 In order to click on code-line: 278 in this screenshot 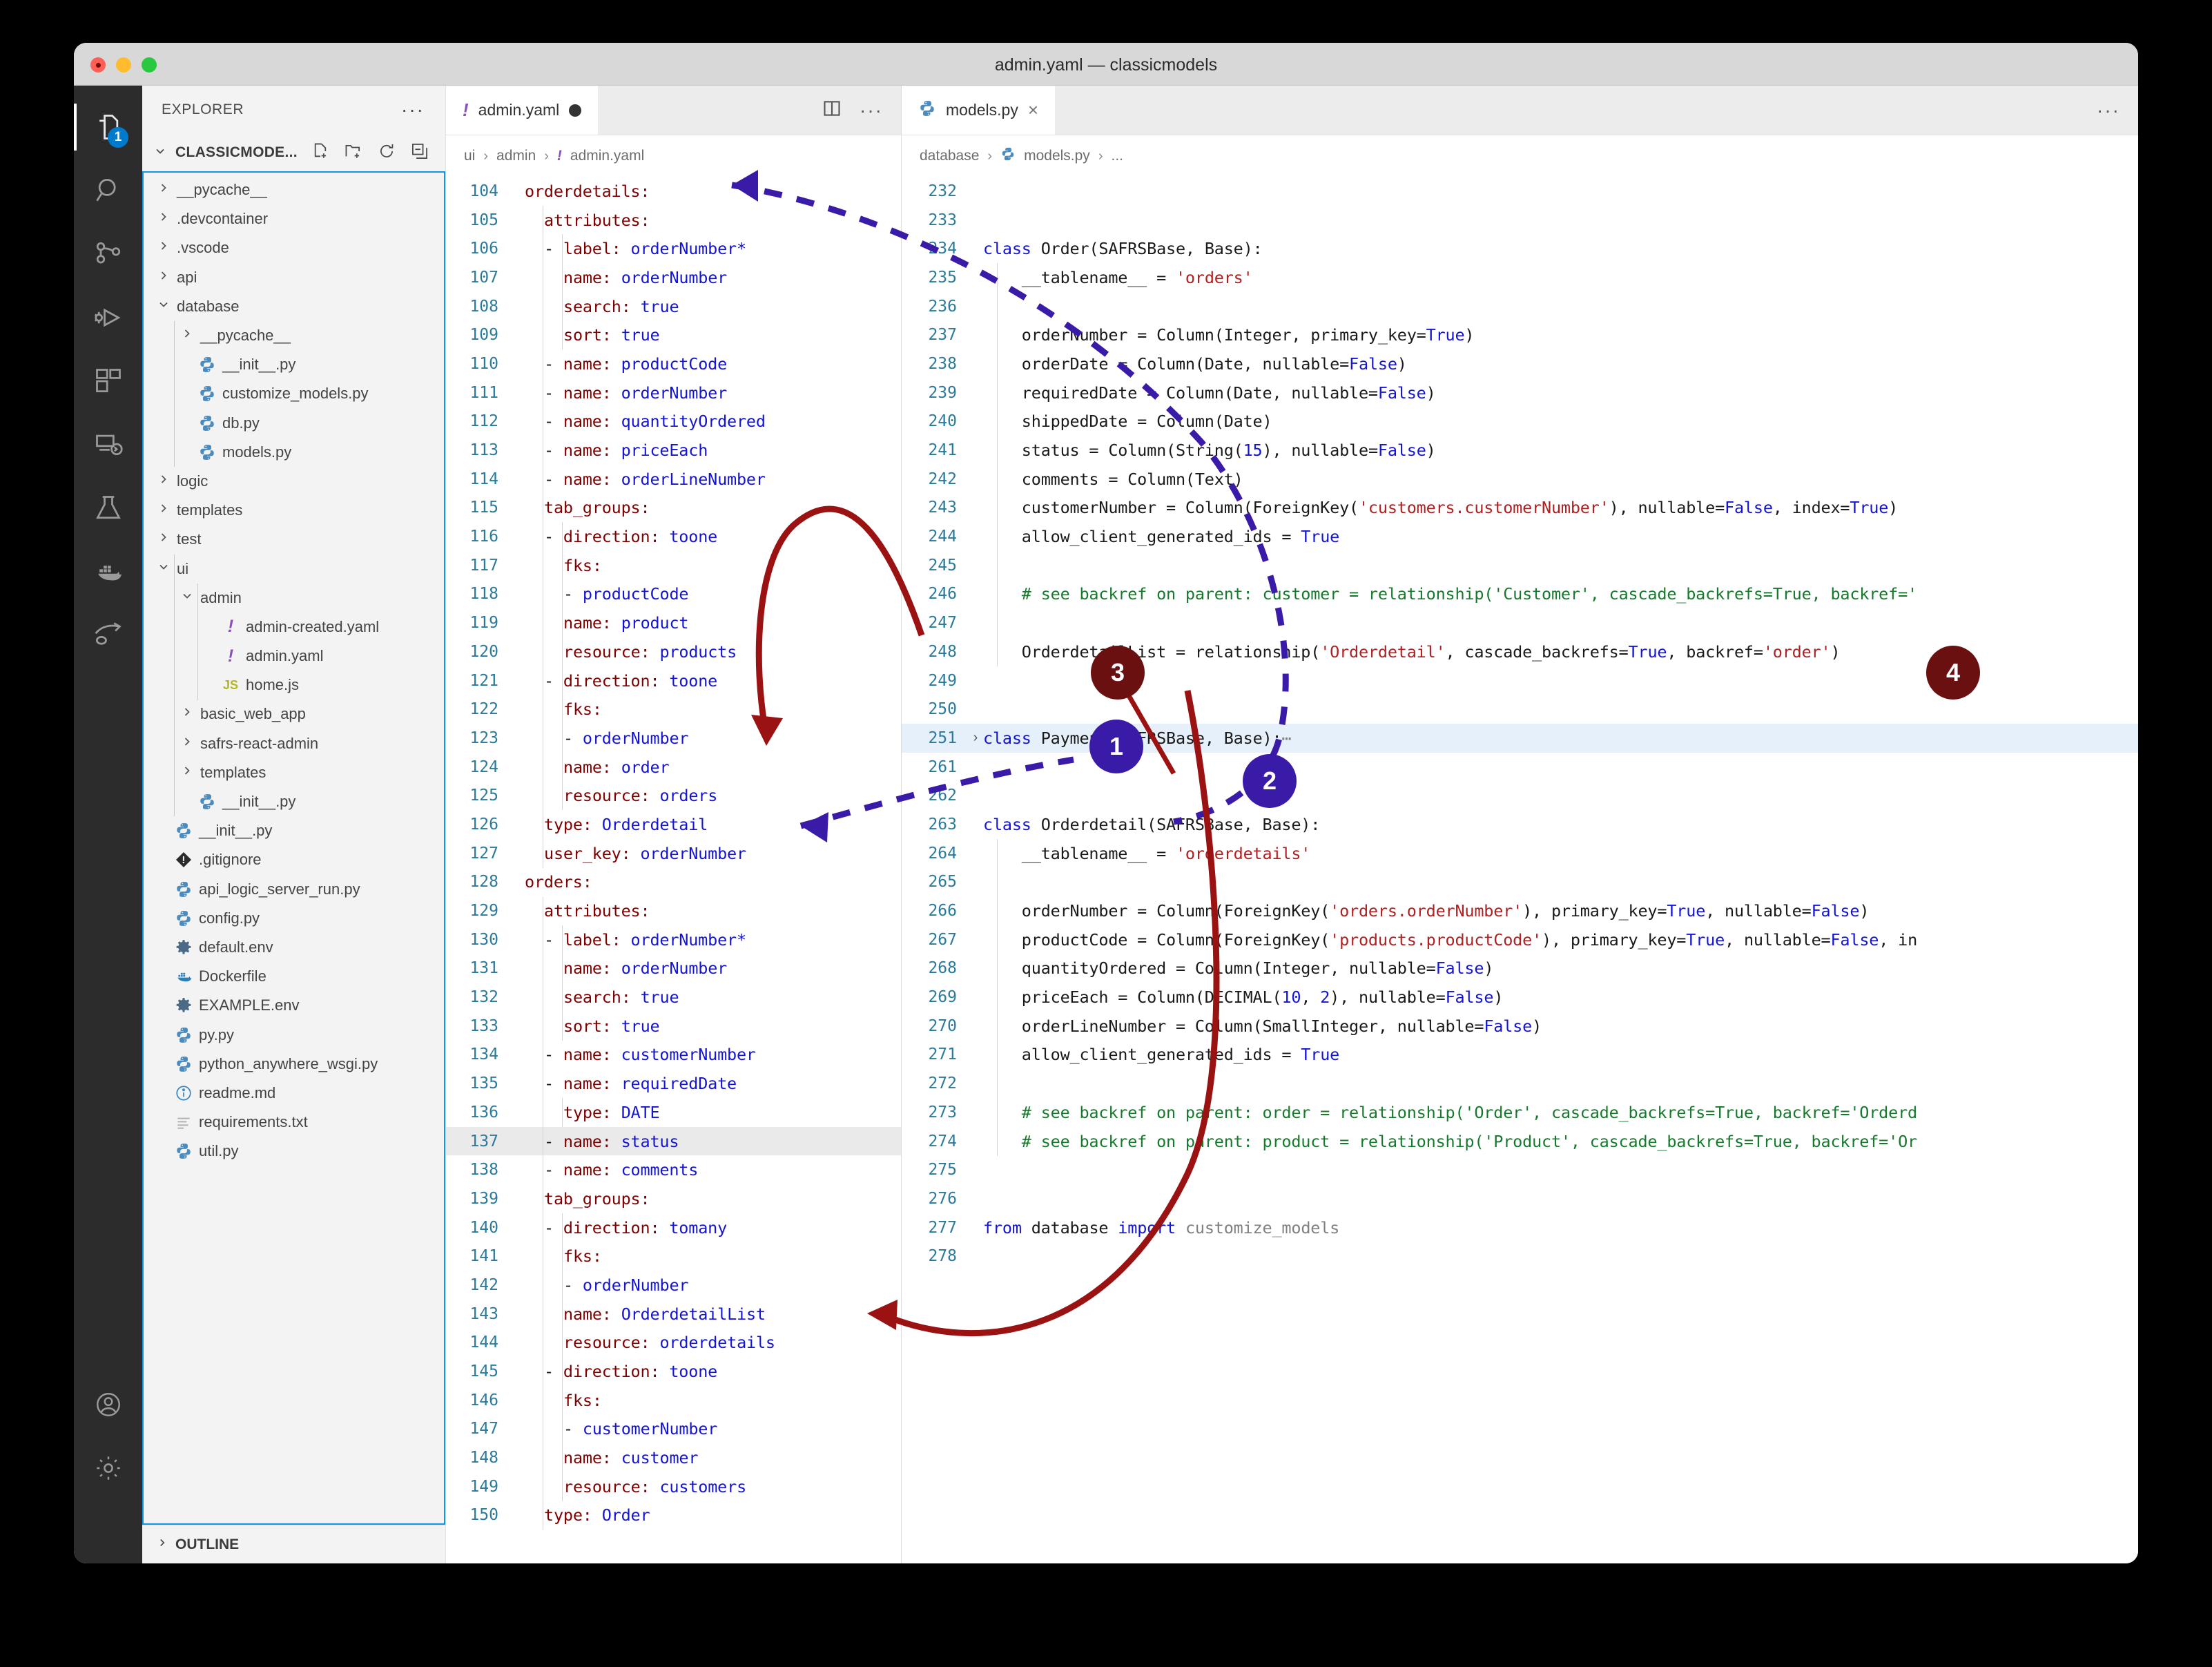, I will do `click(1520, 1256)`.